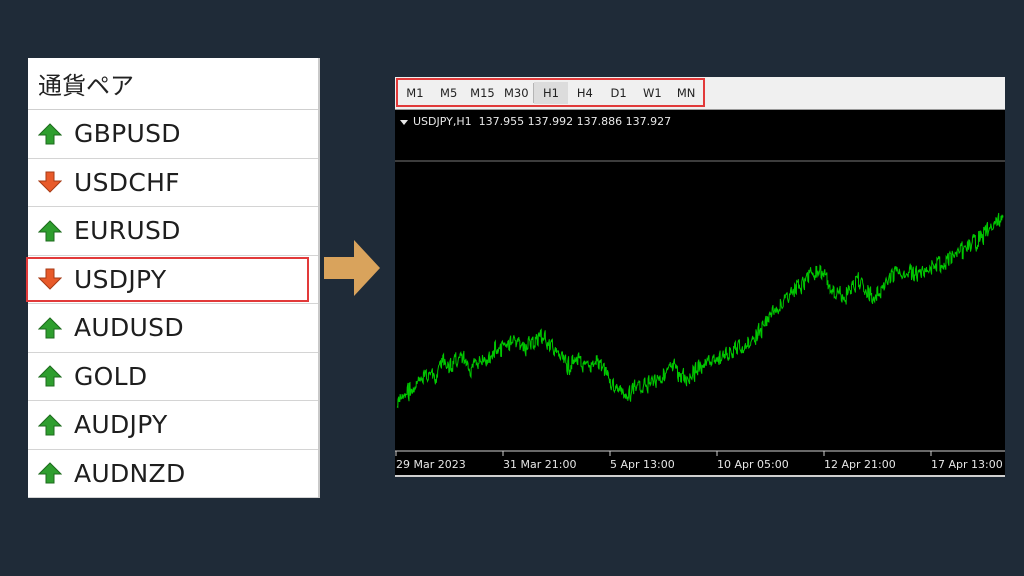 This screenshot has height=576, width=1024. I want to click on x-tick-label: 29 Mar 2023, so click(431, 464).